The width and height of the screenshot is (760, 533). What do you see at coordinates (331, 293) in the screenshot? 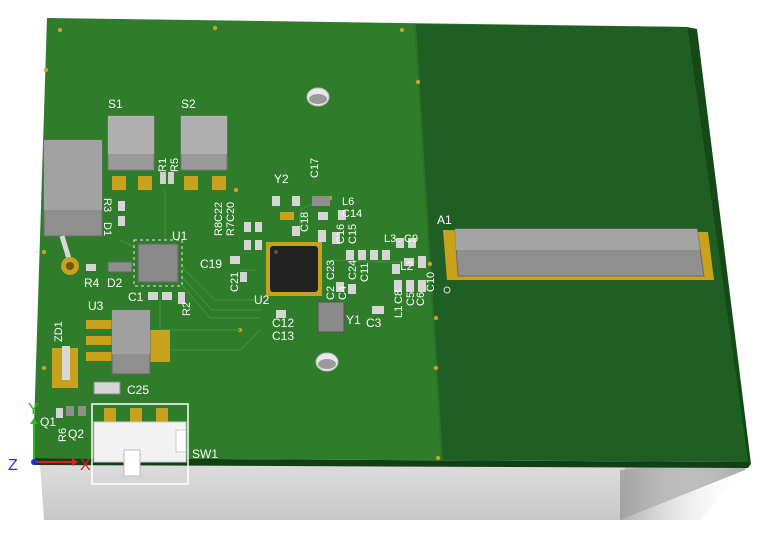
I see `label-c2: C2` at bounding box center [331, 293].